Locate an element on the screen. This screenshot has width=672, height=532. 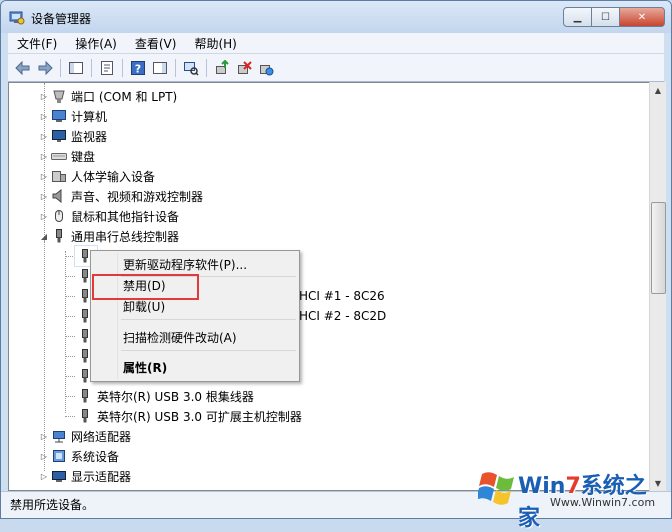
system-icon is located at coordinates (59, 456).